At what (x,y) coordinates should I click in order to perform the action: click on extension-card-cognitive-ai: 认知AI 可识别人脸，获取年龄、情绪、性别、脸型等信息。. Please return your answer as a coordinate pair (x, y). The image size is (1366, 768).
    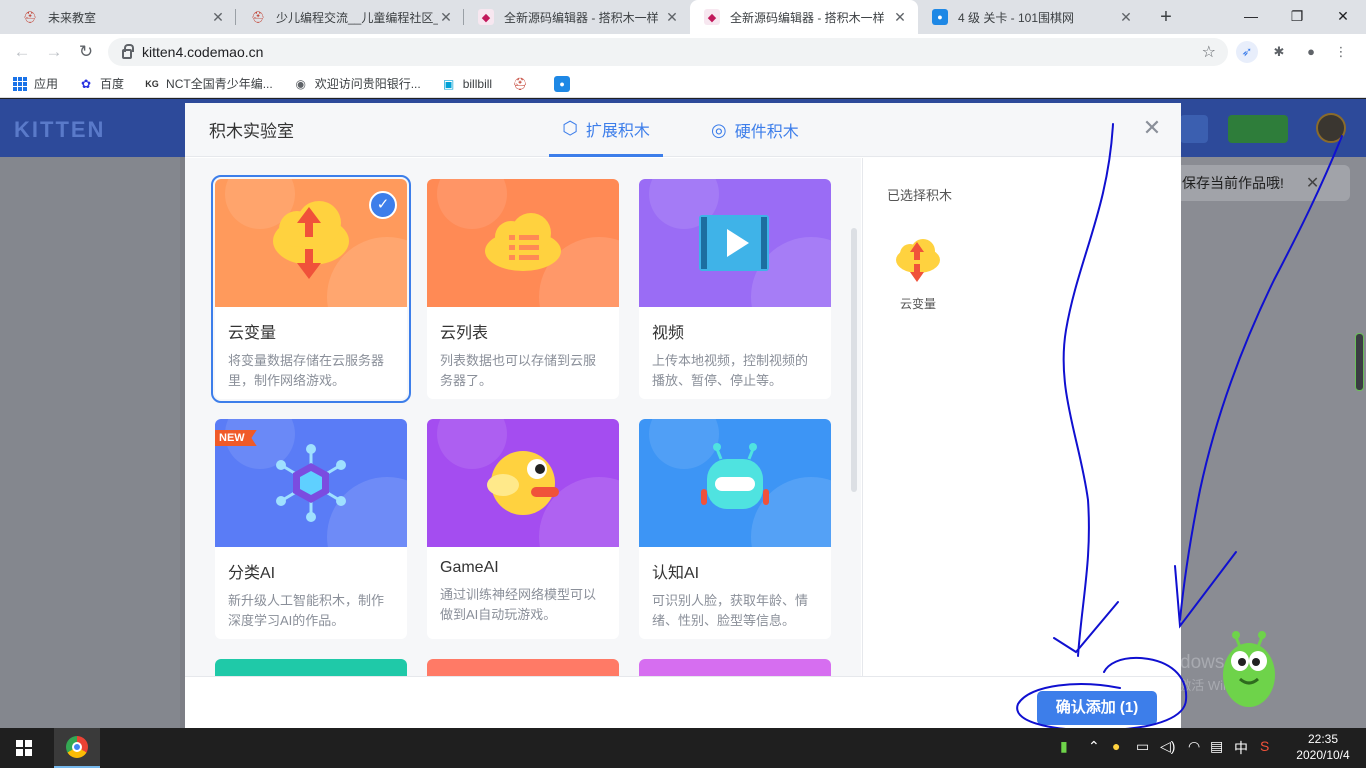
    Looking at the image, I should click on (735, 529).